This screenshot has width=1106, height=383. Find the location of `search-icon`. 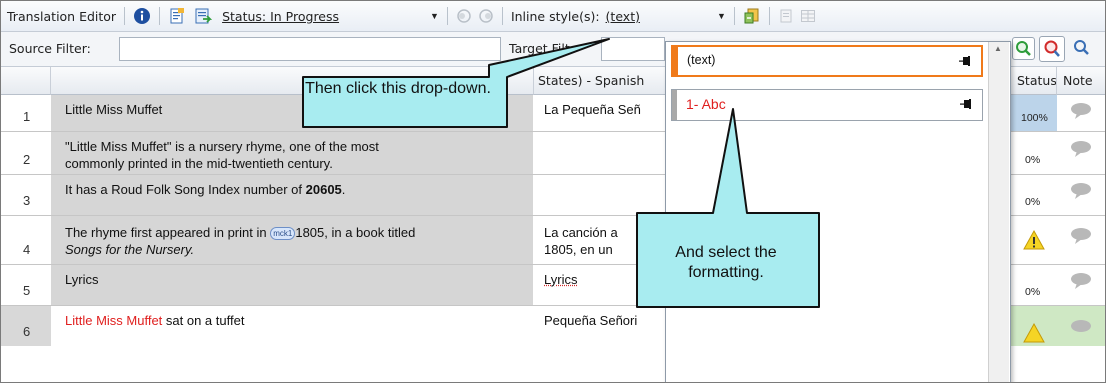

search-icon is located at coordinates (1082, 48).